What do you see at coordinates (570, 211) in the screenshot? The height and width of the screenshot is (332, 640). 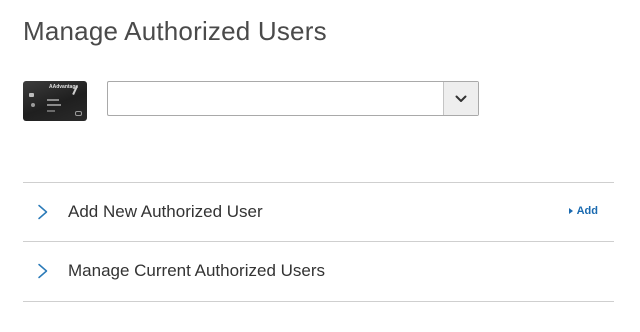 I see `triangle-right-icon` at bounding box center [570, 211].